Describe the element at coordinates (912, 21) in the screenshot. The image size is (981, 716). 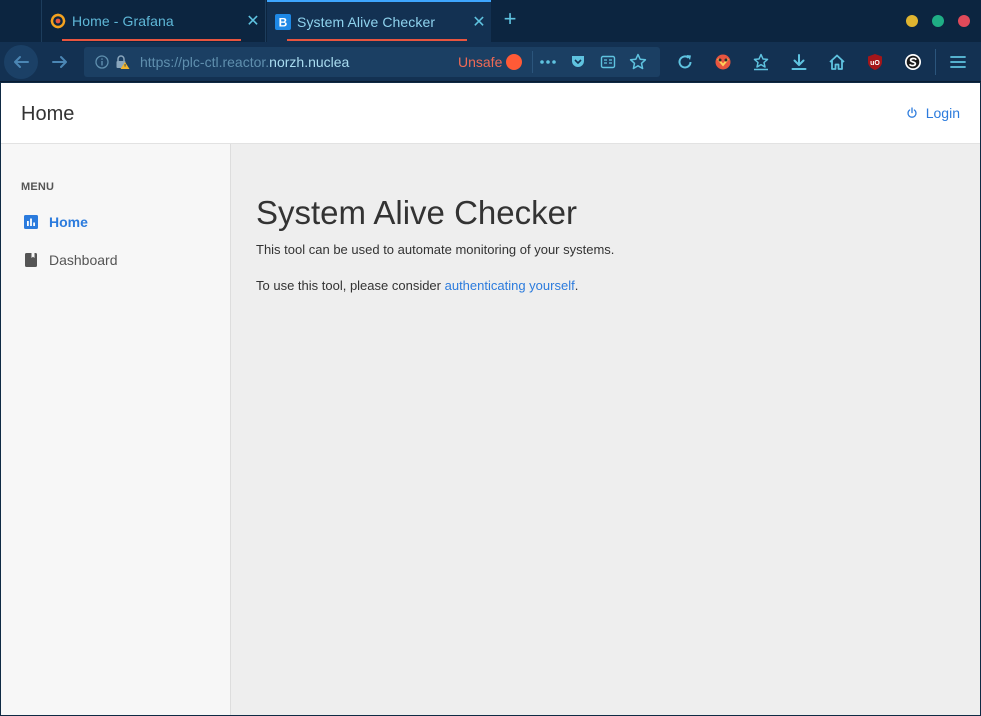
I see `window-minimize-button` at that location.